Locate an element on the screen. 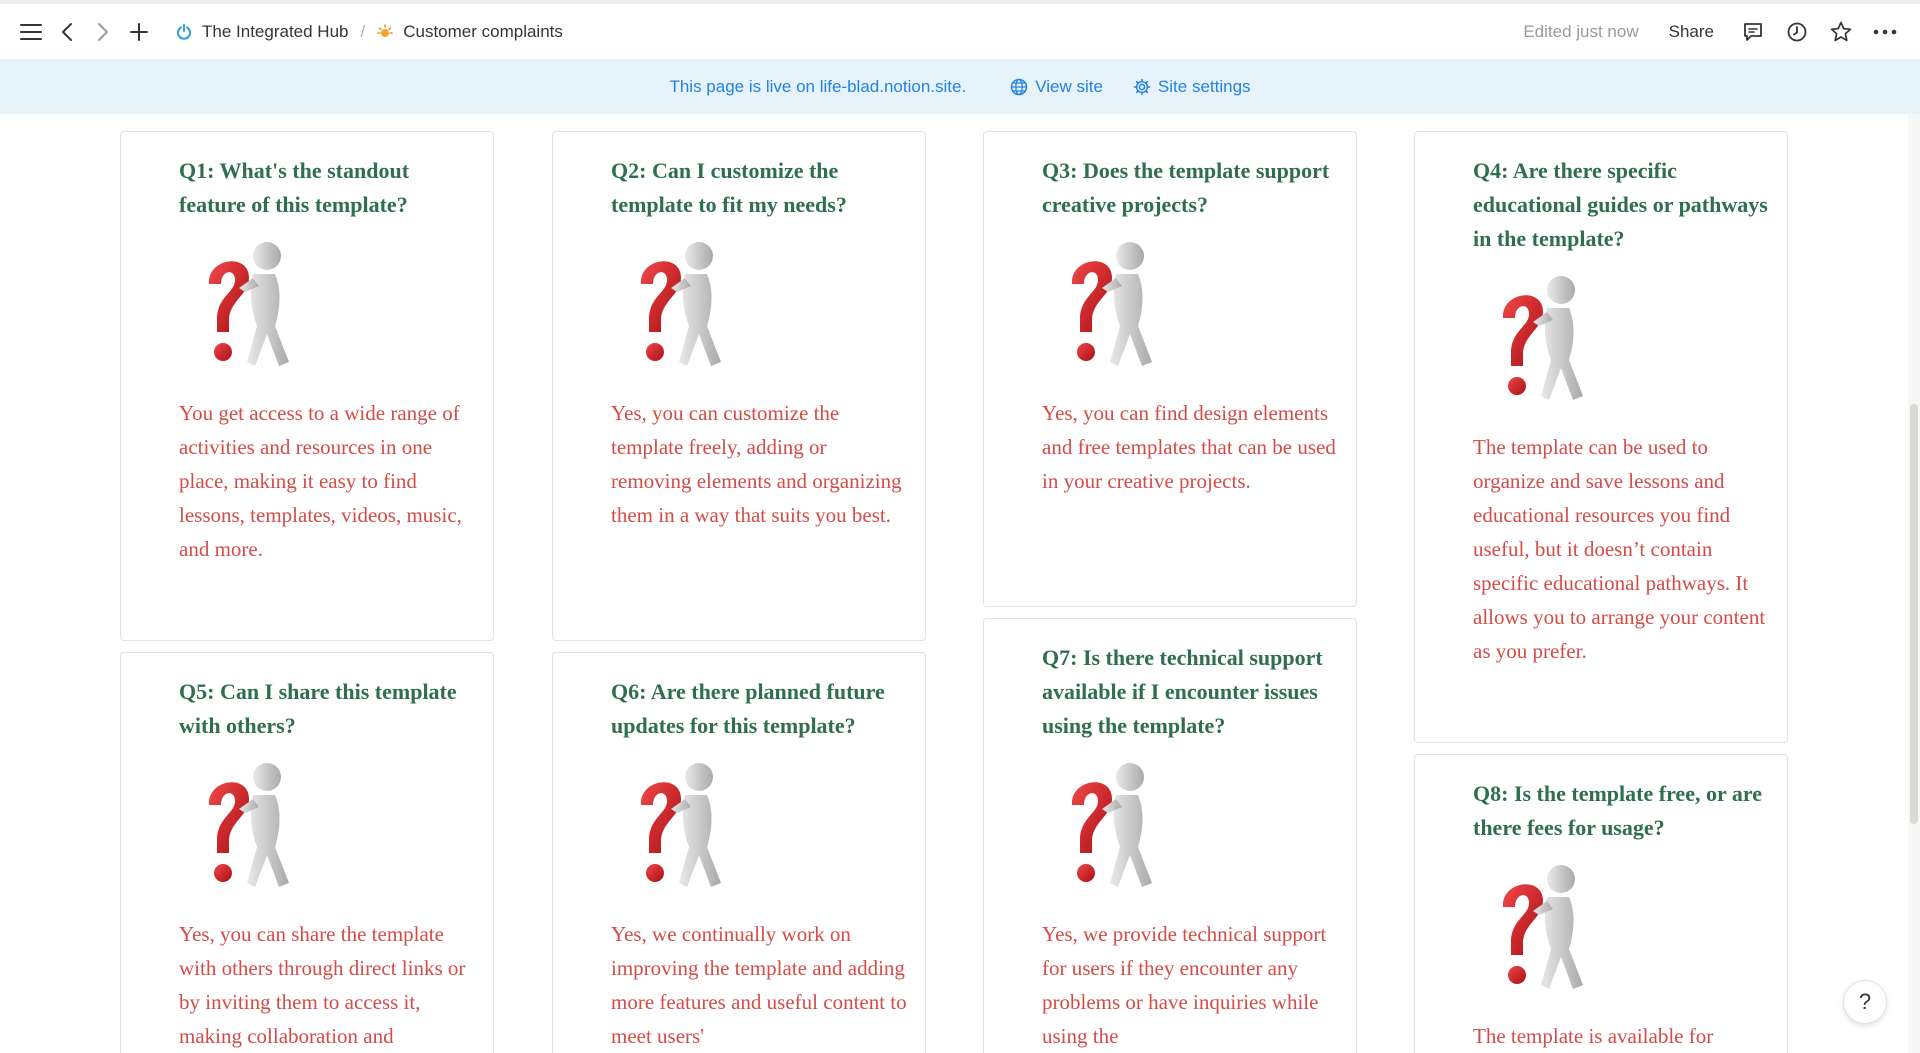 This screenshot has width=1920, height=1053. globe-icon is located at coordinates (1019, 86).